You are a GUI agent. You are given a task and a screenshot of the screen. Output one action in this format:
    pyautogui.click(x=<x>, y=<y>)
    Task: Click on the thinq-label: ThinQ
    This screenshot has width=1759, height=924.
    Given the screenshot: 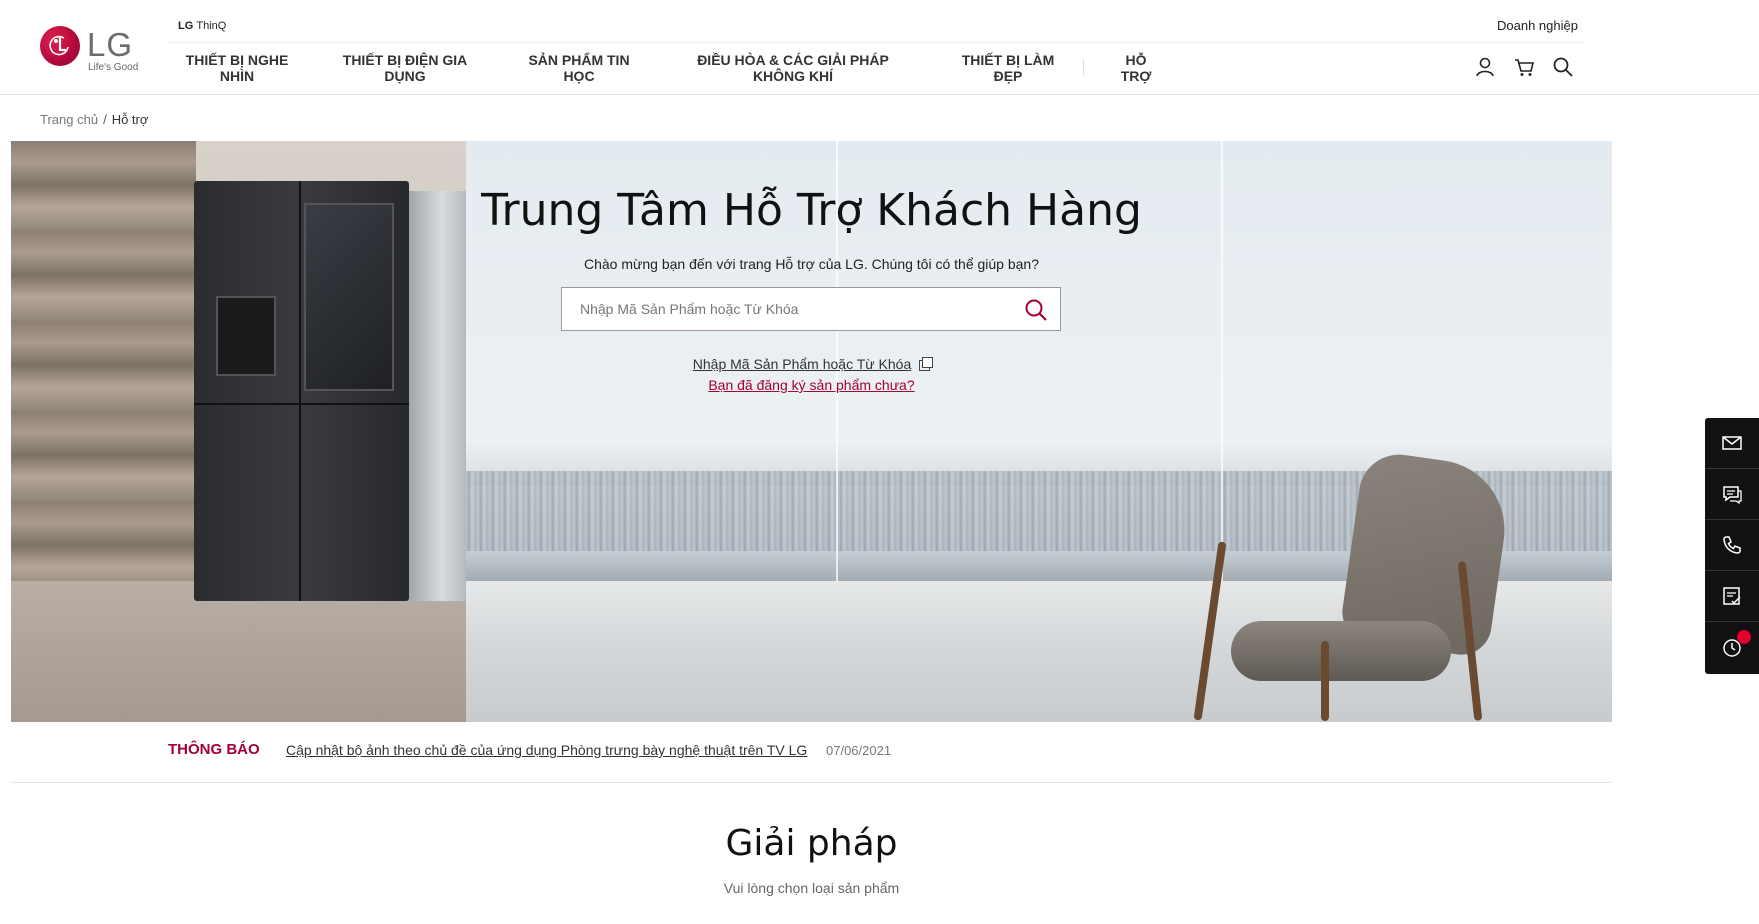 What is the action you would take?
    pyautogui.click(x=211, y=26)
    